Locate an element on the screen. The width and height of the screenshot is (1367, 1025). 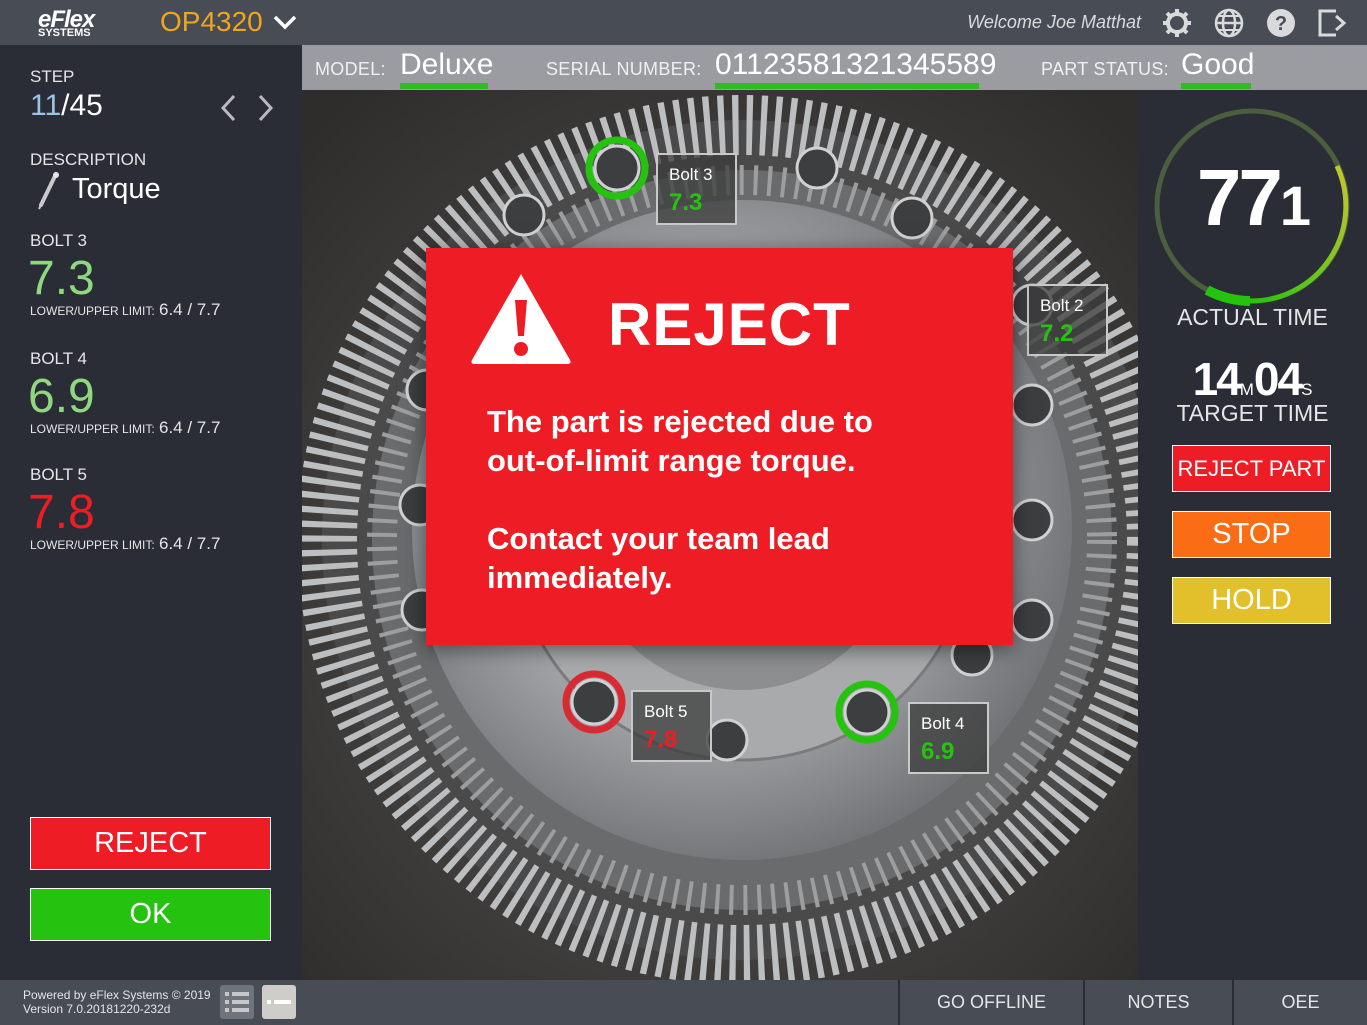
reject-part-button: REJECT PART is located at coordinates (1251, 468).